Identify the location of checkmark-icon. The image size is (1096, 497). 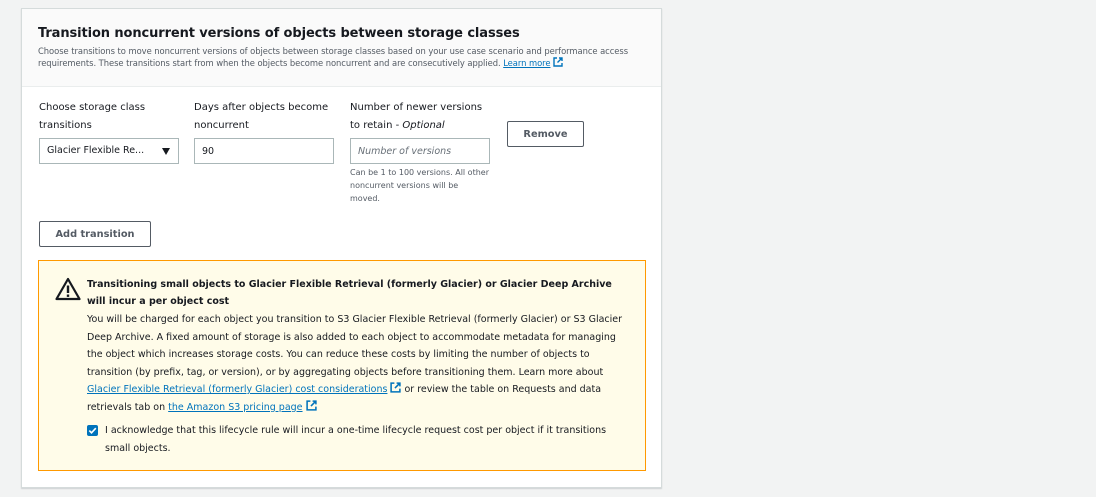
(92, 430).